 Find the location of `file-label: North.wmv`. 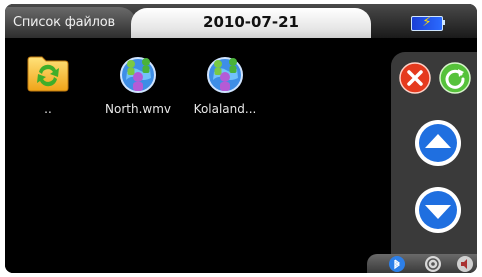

file-label: North.wmv is located at coordinates (138, 109).